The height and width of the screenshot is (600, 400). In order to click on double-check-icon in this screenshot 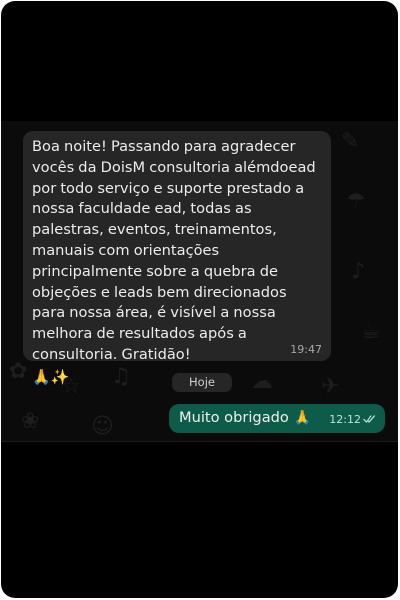, I will do `click(369, 419)`.